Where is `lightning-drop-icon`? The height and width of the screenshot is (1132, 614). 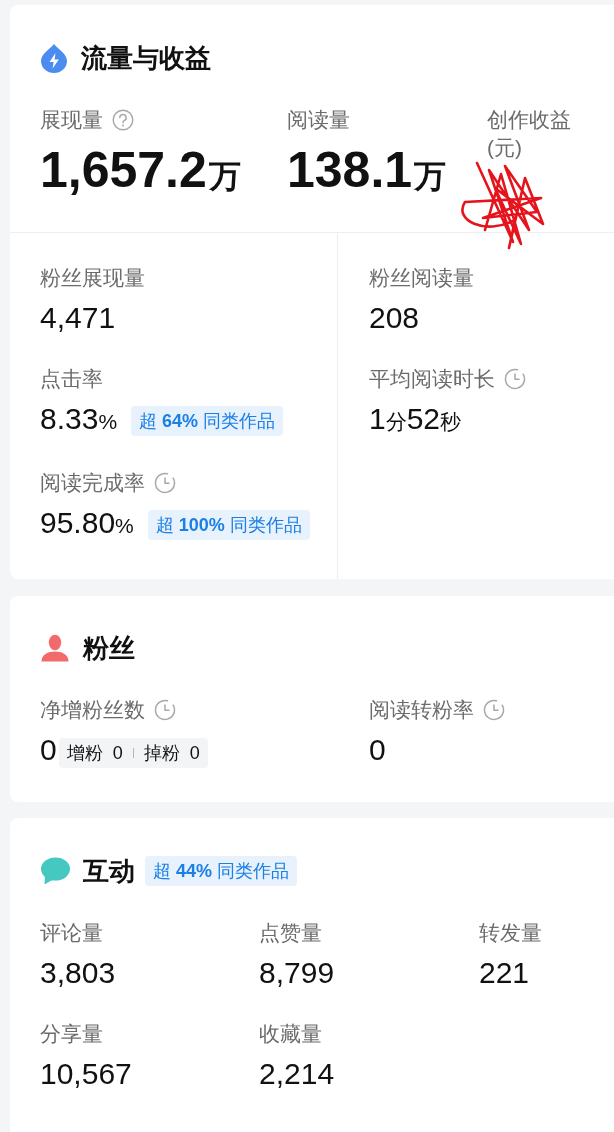 lightning-drop-icon is located at coordinates (54, 58).